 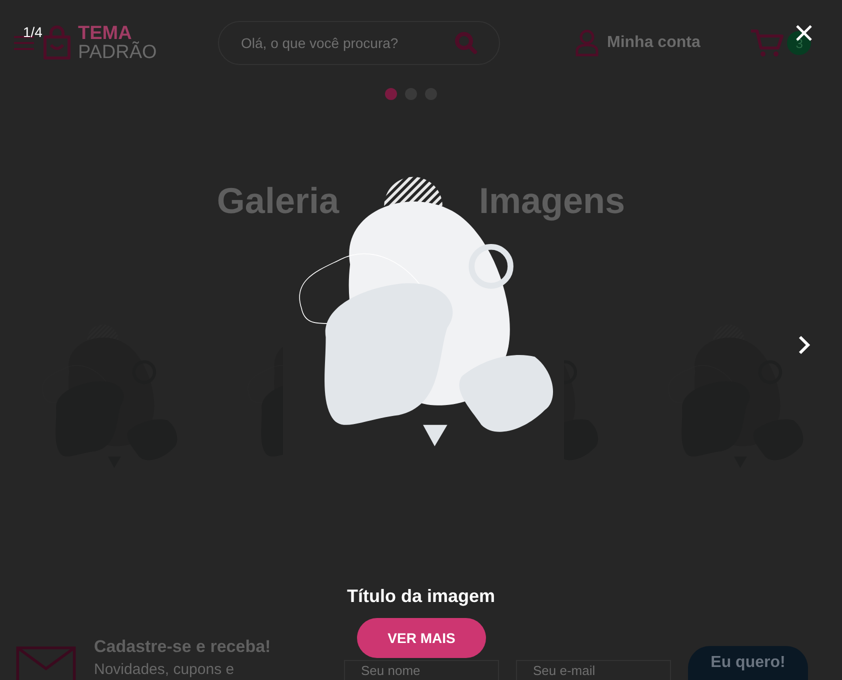 I want to click on chevron-right-icon, so click(x=804, y=345).